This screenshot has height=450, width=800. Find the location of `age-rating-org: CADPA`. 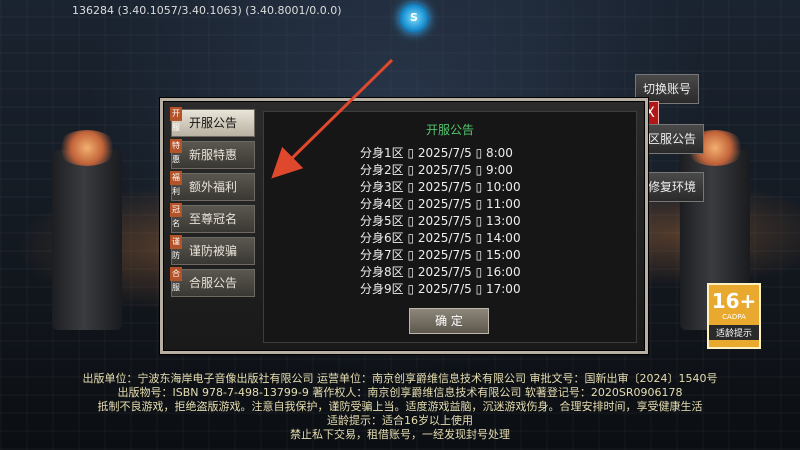

age-rating-org: CADPA is located at coordinates (734, 317).